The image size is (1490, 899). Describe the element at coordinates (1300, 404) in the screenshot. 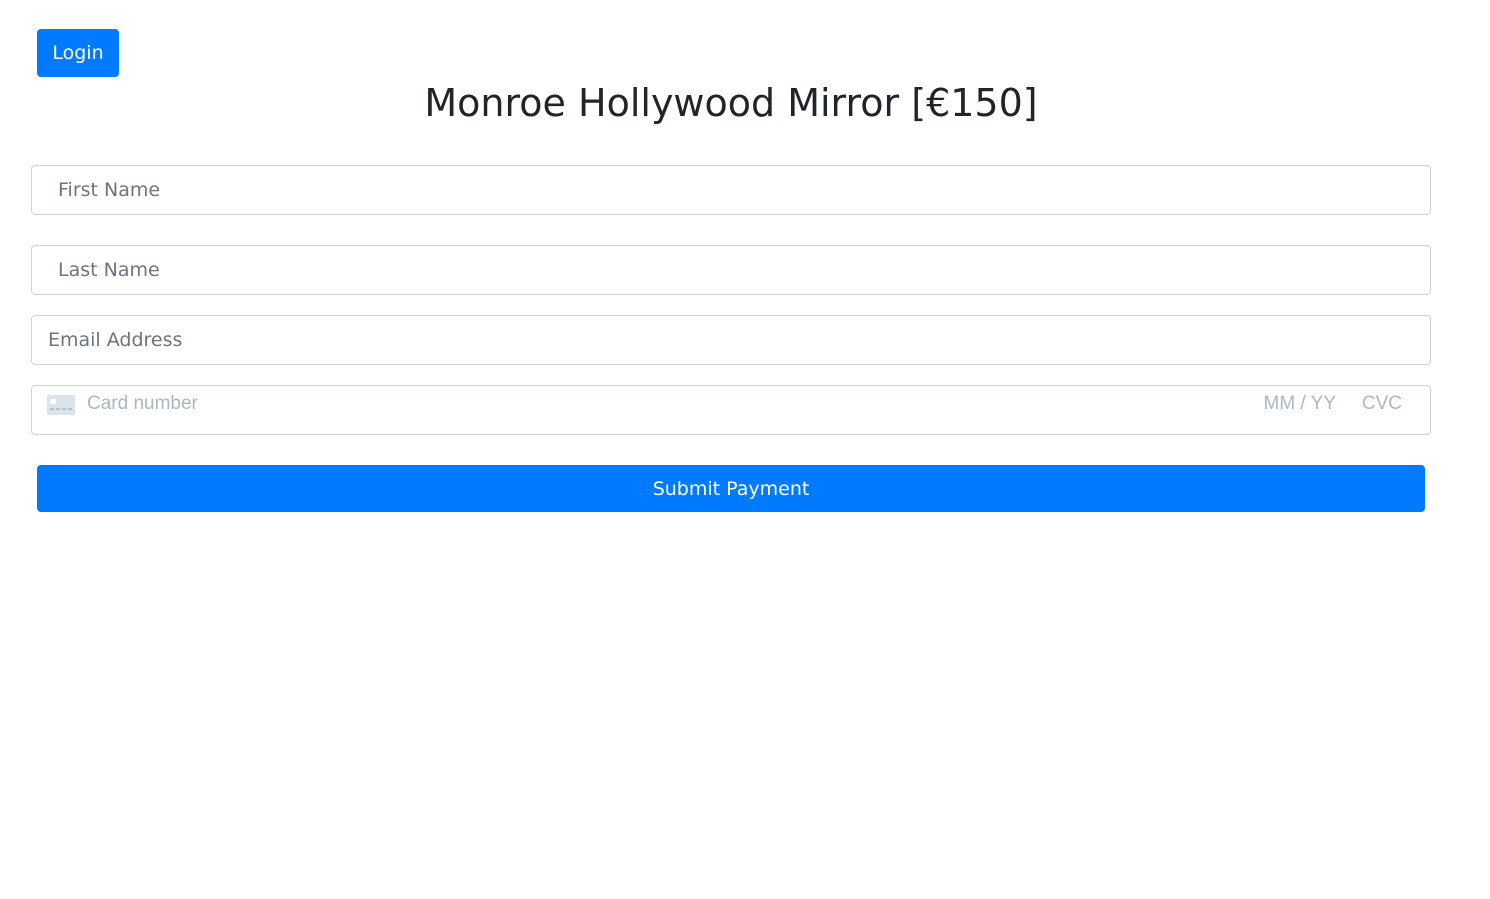

I see `card-expiry-input: MM / YY` at that location.